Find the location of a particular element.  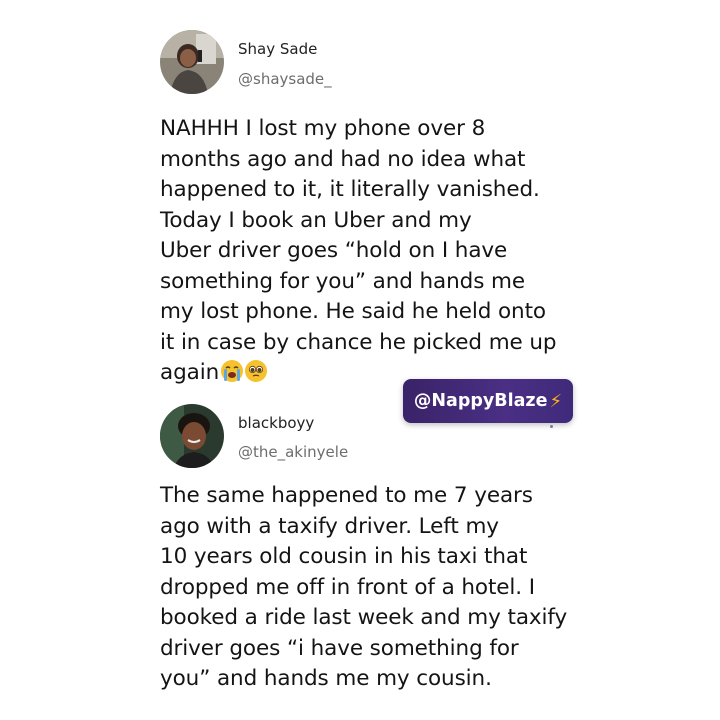

display-name: blackboyy is located at coordinates (276, 423).